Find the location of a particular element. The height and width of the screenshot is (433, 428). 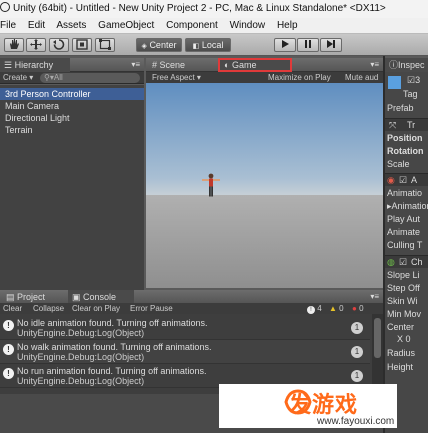

controller-enabled-checkbox: ☑ is located at coordinates (403, 262).